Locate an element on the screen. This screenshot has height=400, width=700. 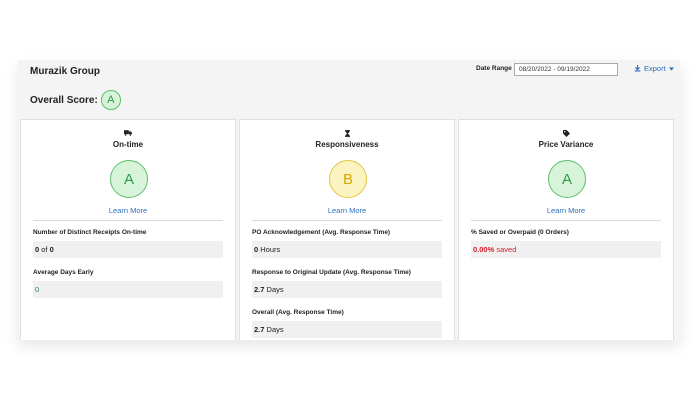
price-variance-title: Price Variance is located at coordinates (566, 144).